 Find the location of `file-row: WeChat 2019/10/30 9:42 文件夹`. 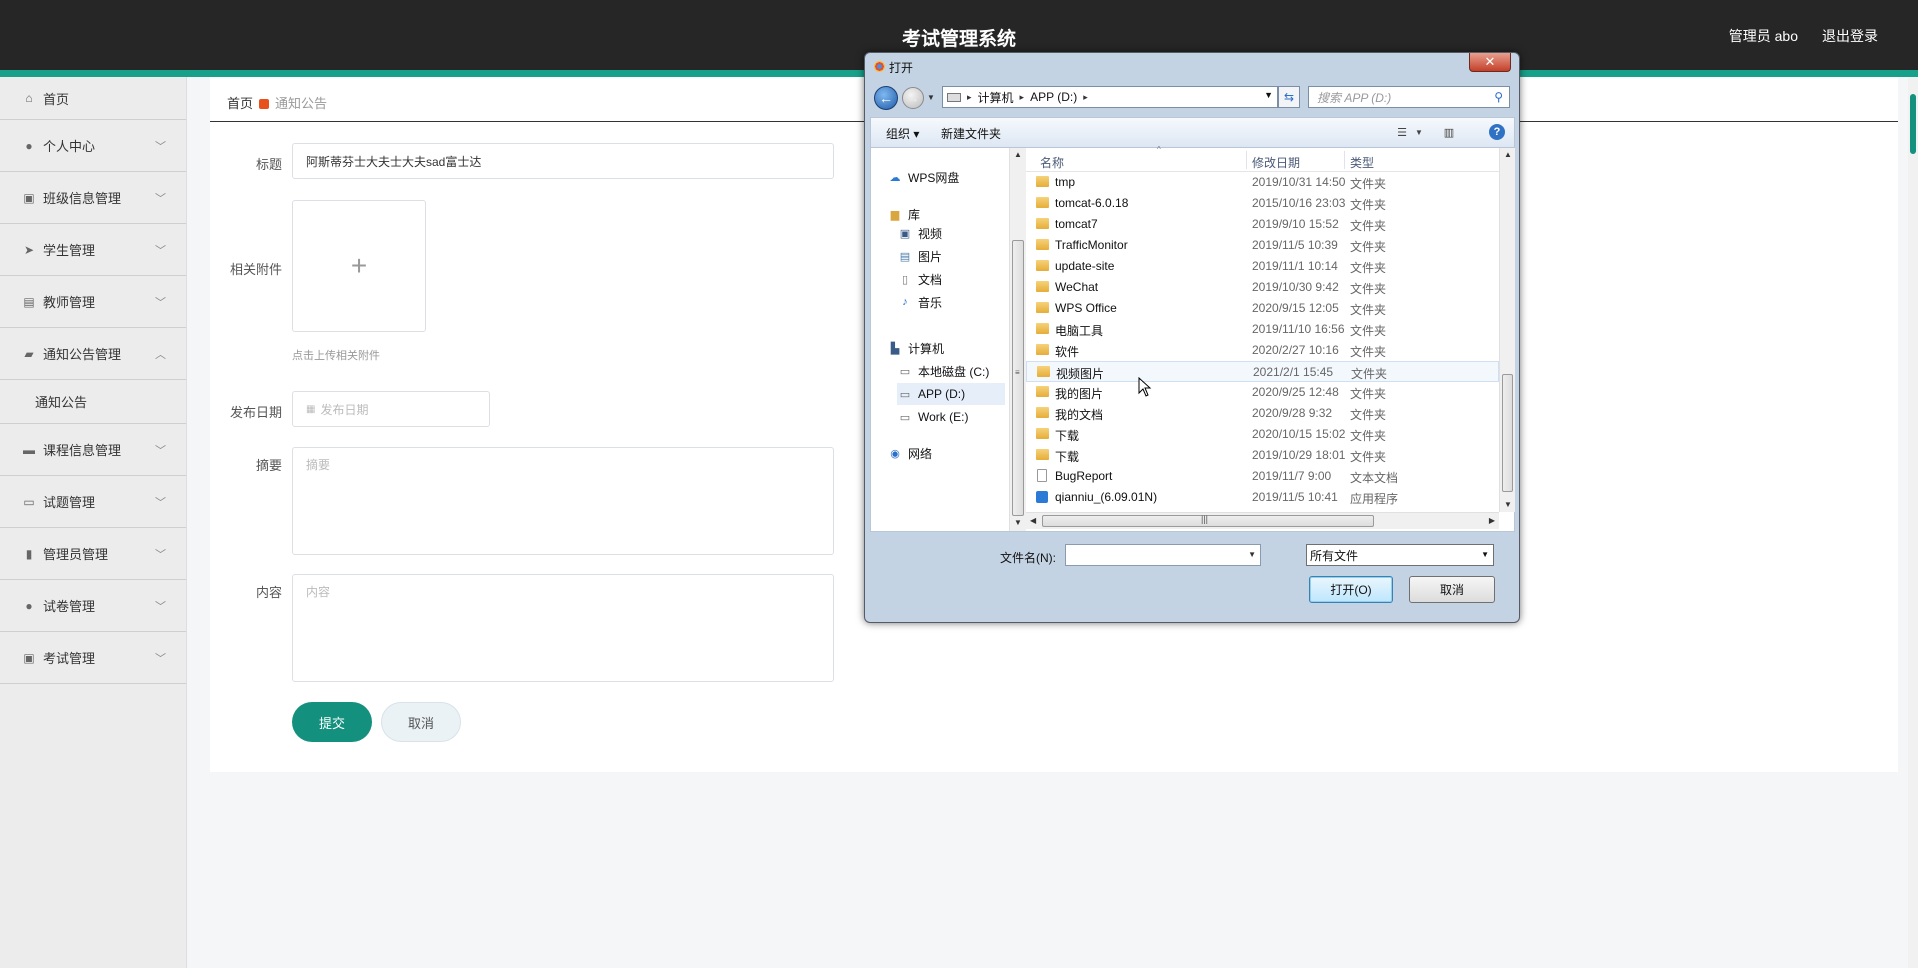

file-row: WeChat 2019/10/30 9:42 文件夹 is located at coordinates (1262, 287).